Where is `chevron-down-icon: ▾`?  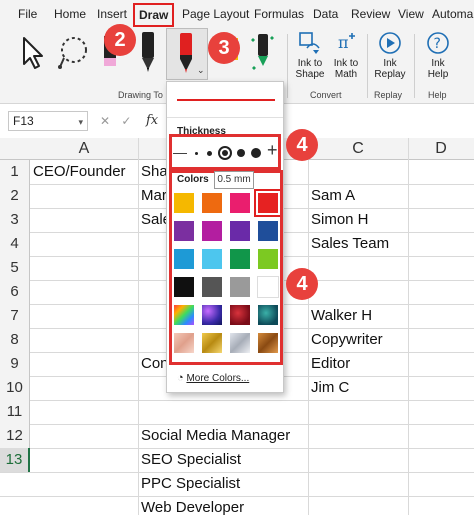
chevron-down-icon: ▾ is located at coordinates (80, 122).